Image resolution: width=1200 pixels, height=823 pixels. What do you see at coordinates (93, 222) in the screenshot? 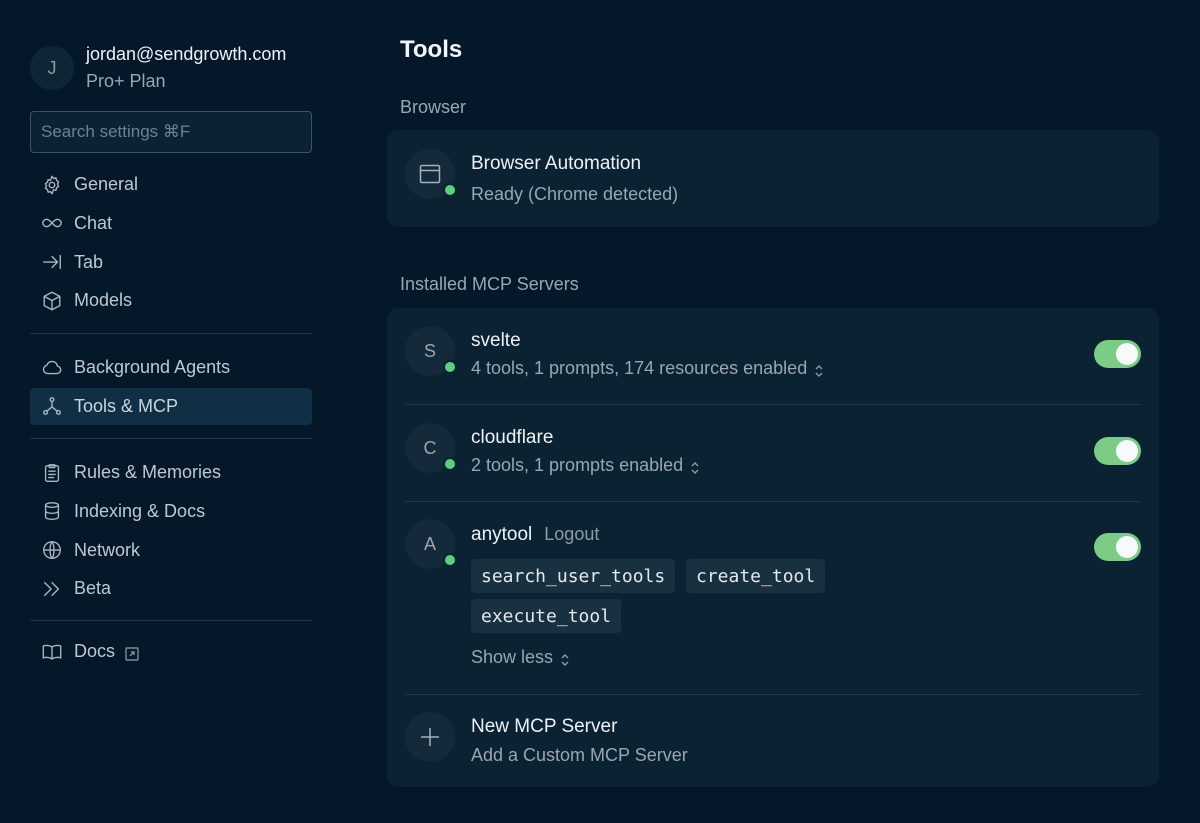
I see `sidebar-item-label: Chat` at bounding box center [93, 222].